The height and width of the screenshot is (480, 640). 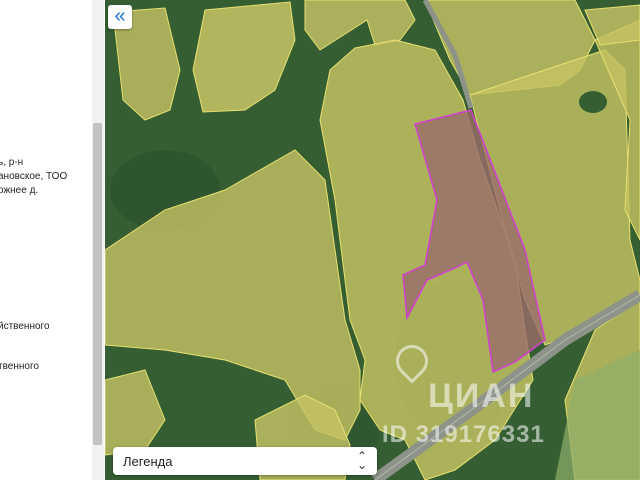 I want to click on double-chevron-left-icon: «, so click(x=120, y=16).